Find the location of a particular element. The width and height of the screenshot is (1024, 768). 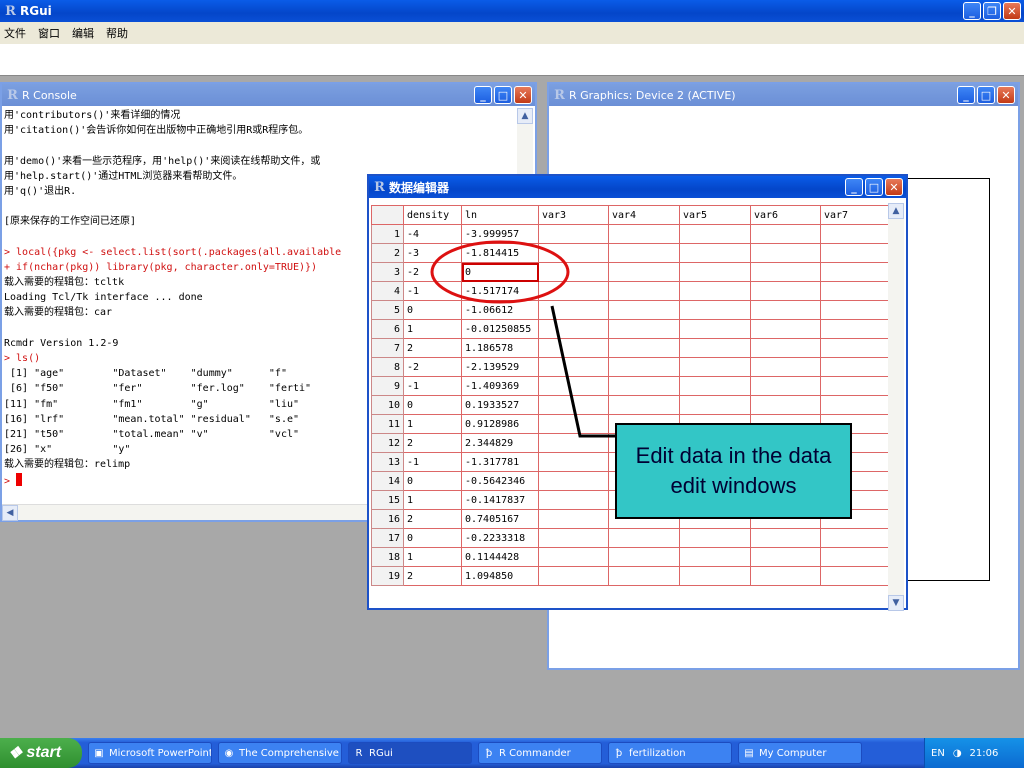

grid-cell: -1.409369 is located at coordinates (500, 386).